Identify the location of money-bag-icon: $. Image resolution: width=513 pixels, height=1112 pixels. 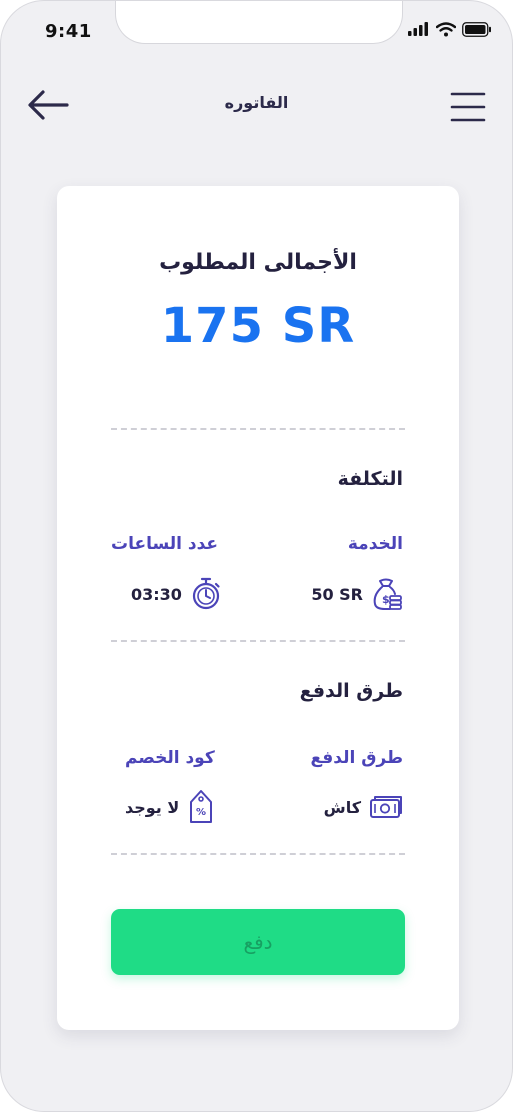
(387, 594).